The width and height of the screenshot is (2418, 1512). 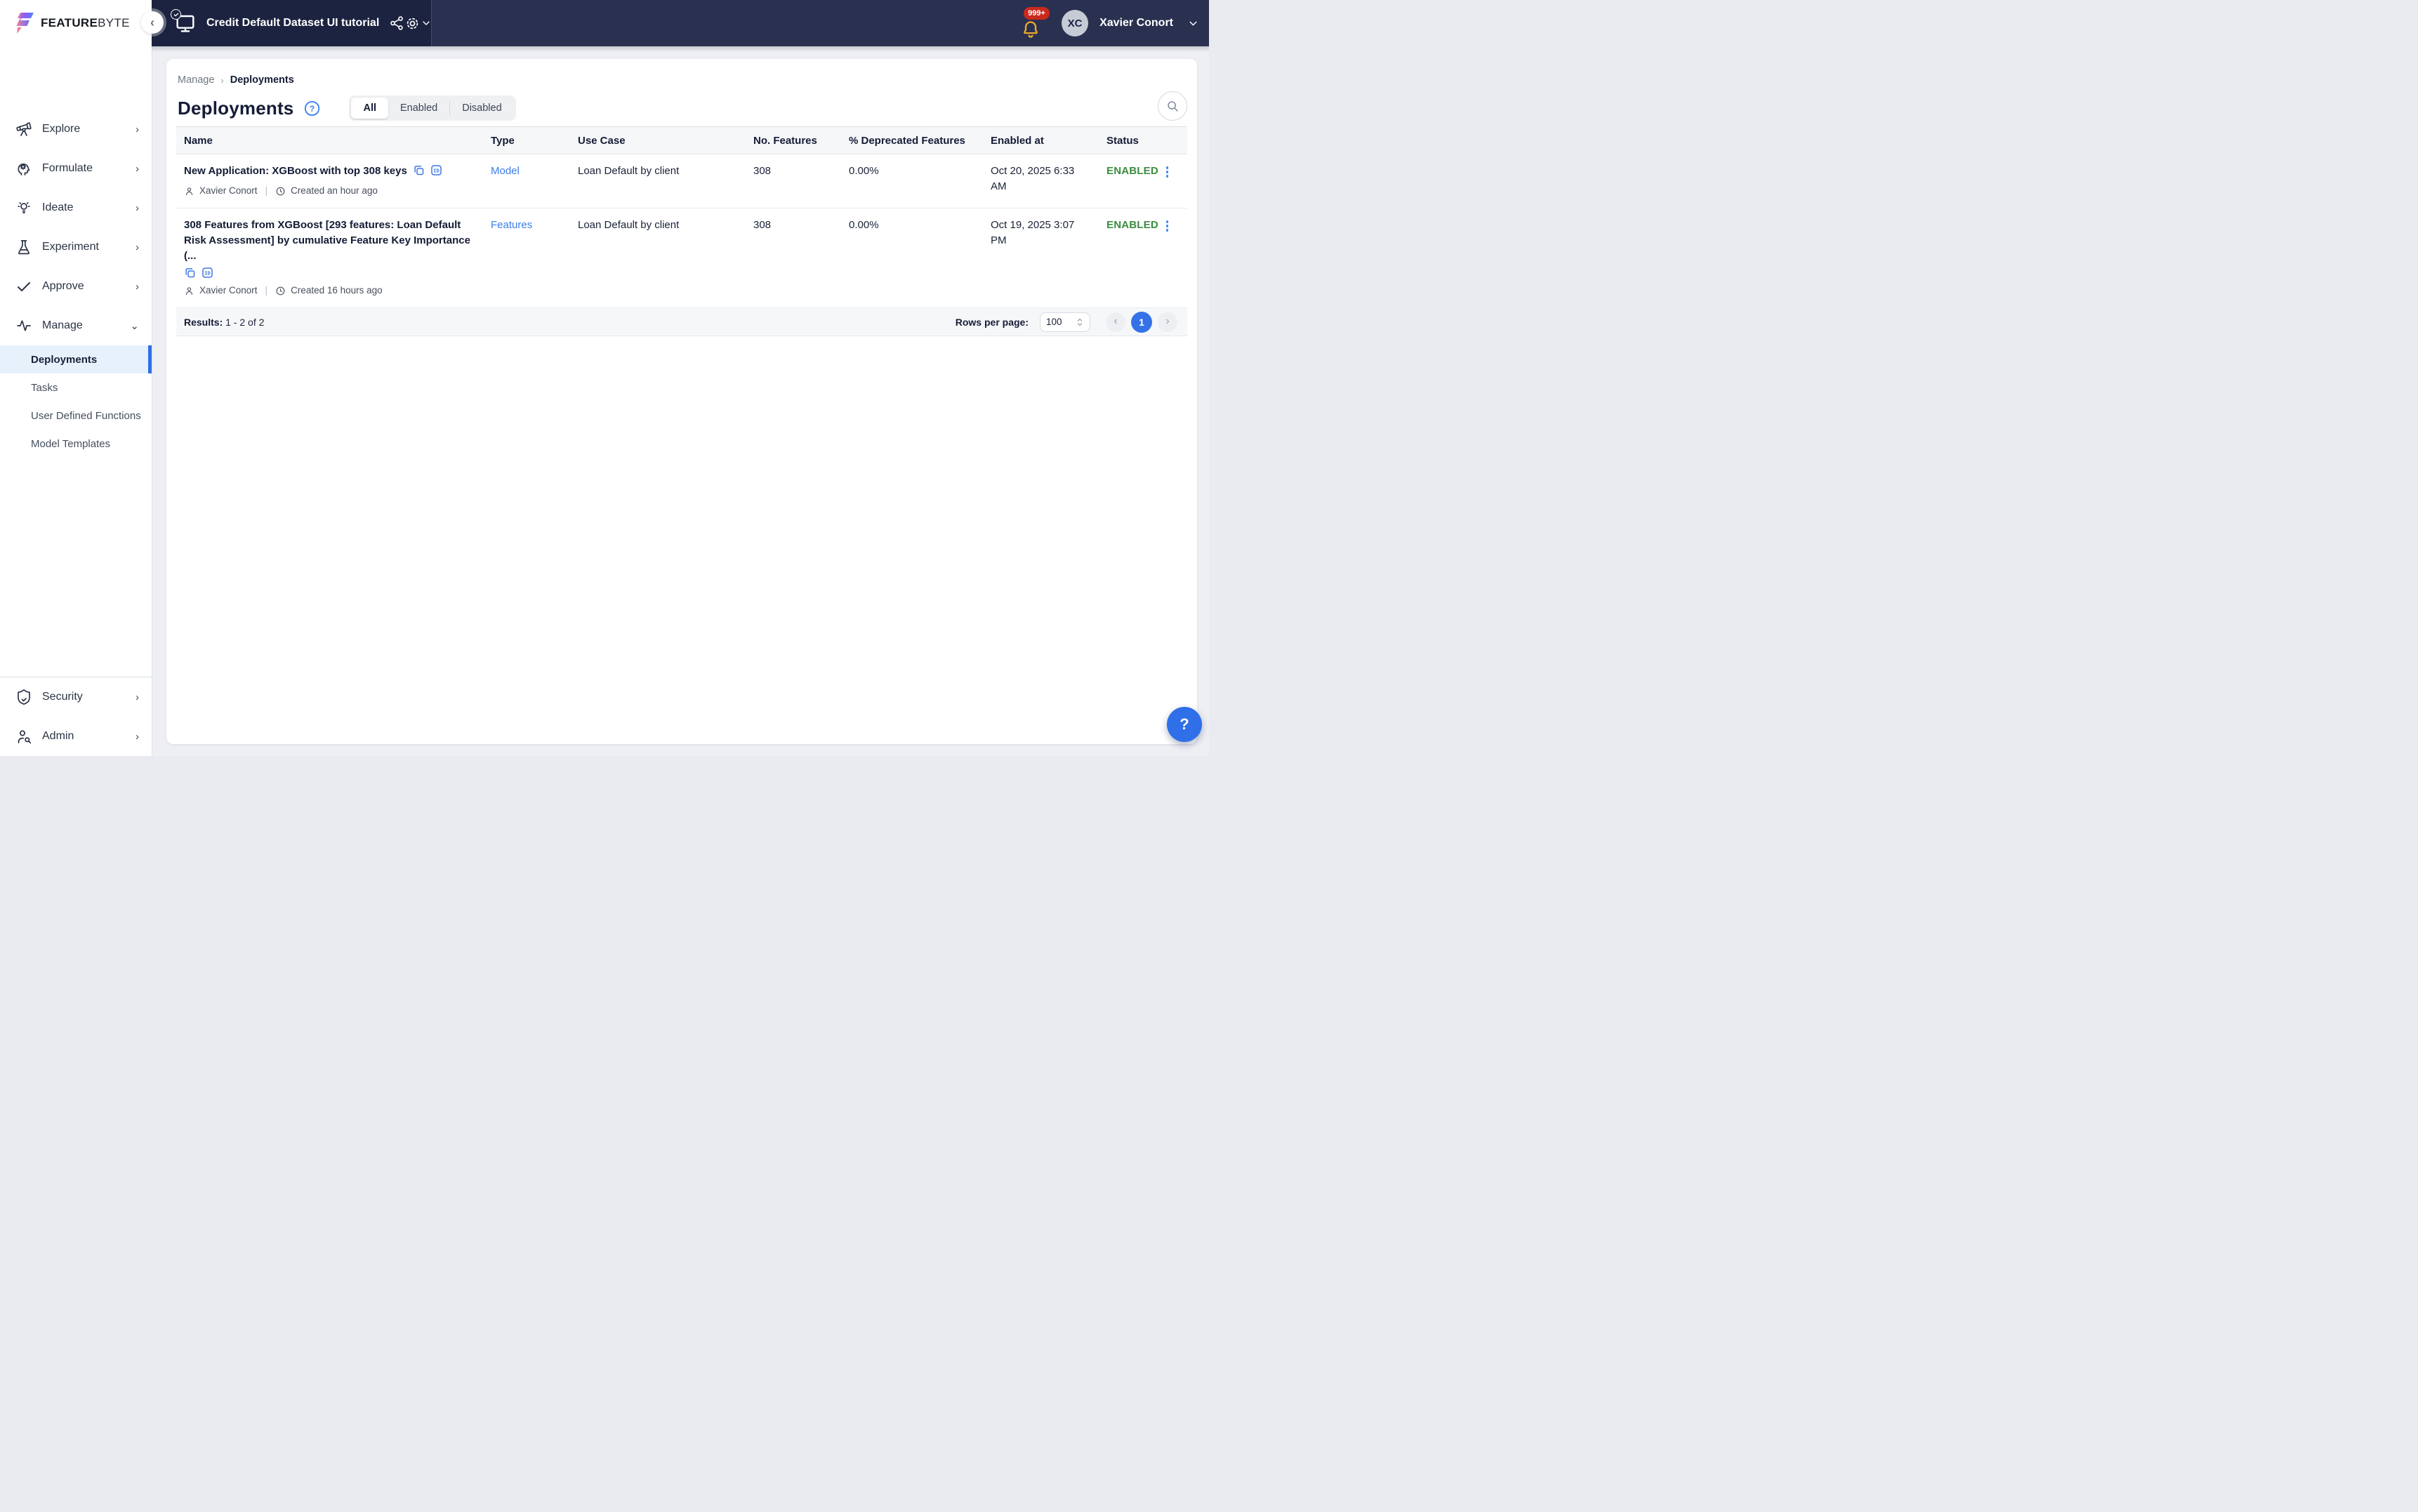 I want to click on page-number-button: 1, so click(x=1141, y=322).